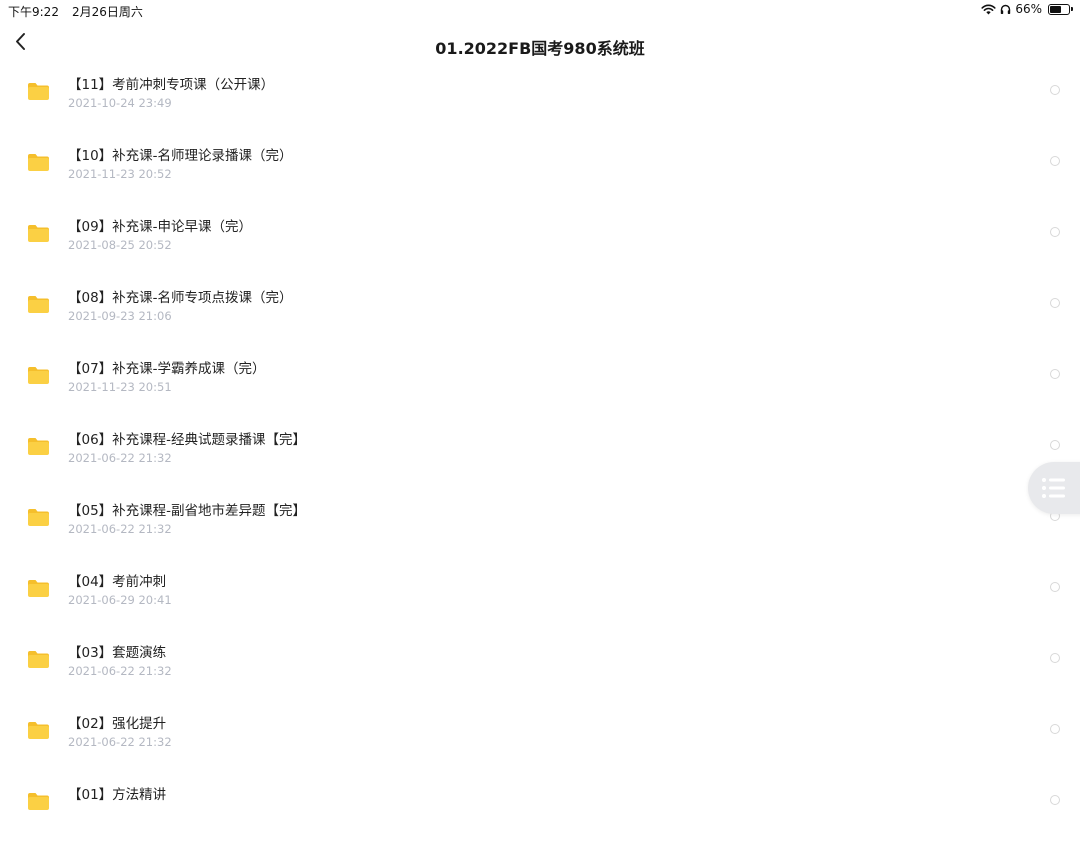 Image resolution: width=1080 pixels, height=847 pixels. Describe the element at coordinates (117, 795) in the screenshot. I see `folder-name: 【01】方法精讲` at that location.